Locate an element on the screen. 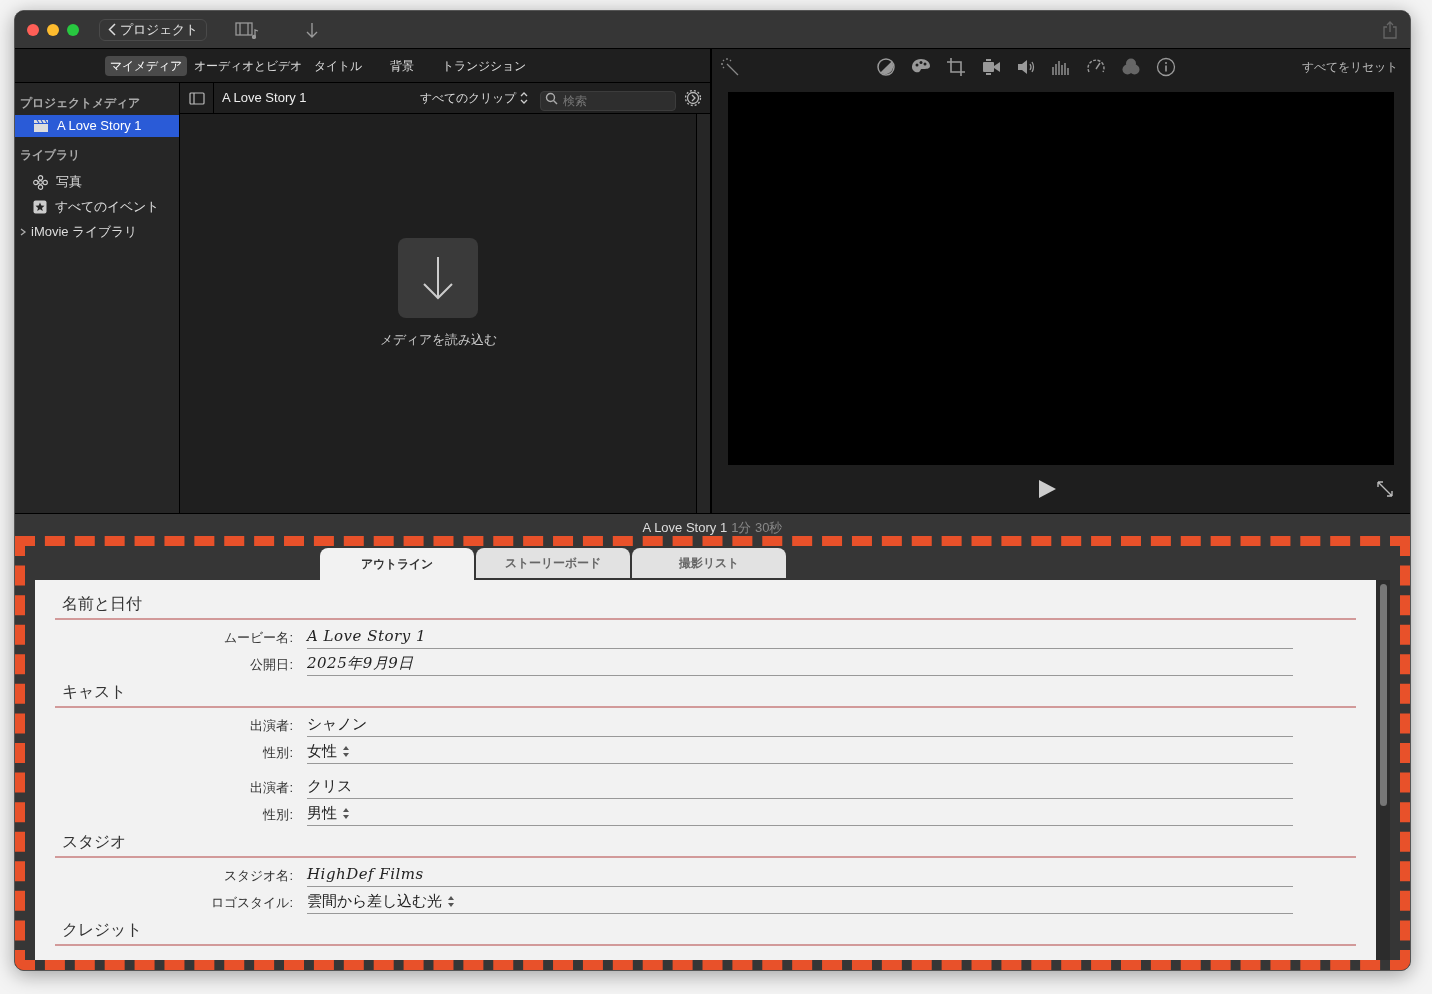 The width and height of the screenshot is (1432, 994). disclosure-closed-icon is located at coordinates (23, 232).